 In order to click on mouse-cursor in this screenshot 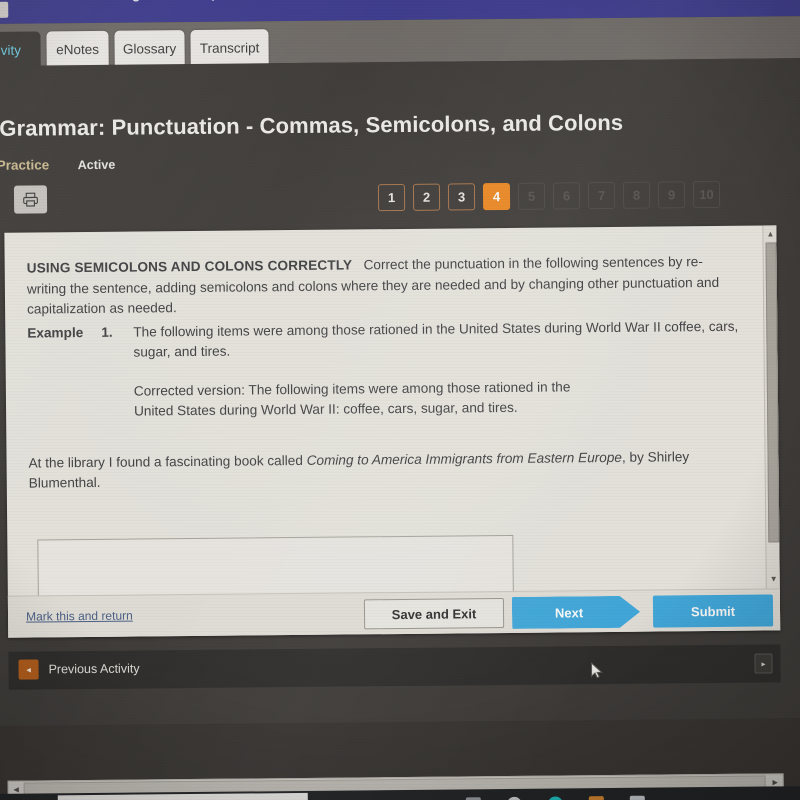, I will do `click(597, 670)`.